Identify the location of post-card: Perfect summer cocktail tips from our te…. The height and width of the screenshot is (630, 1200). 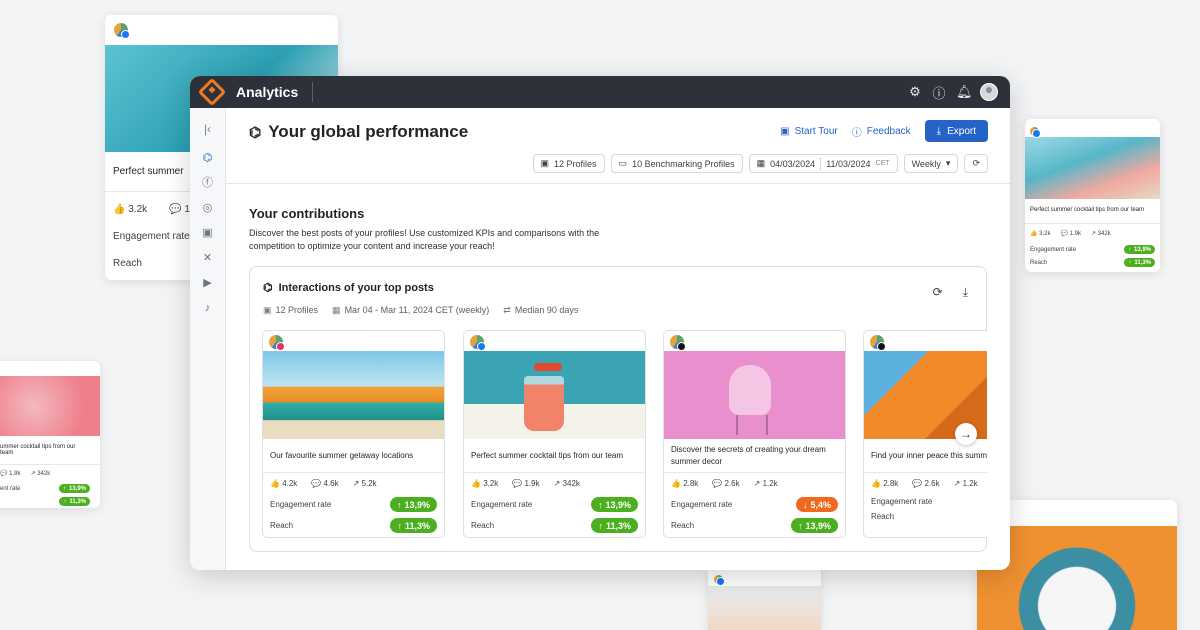
(554, 434).